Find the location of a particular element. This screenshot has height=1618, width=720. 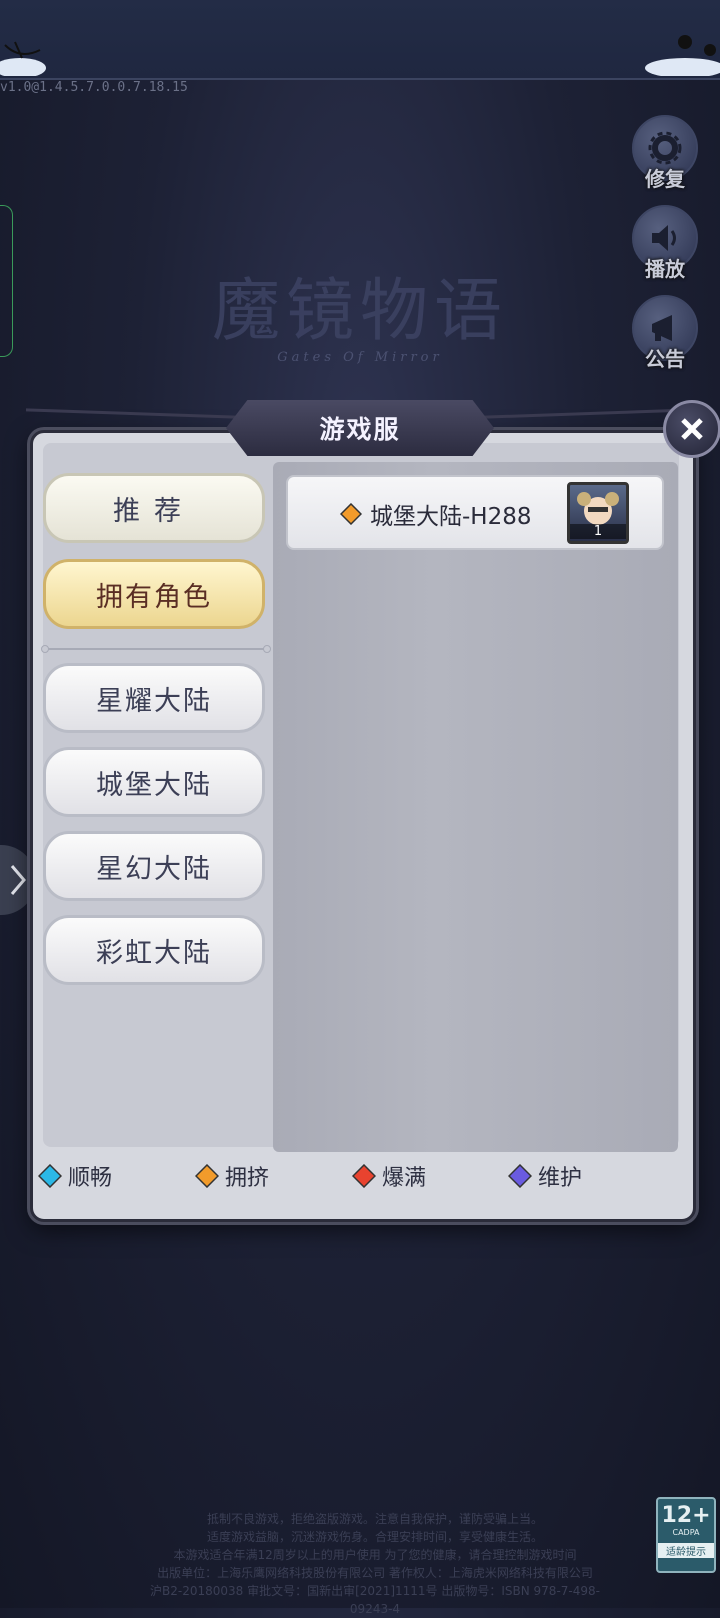

play-button: 播放 is located at coordinates (665, 247).